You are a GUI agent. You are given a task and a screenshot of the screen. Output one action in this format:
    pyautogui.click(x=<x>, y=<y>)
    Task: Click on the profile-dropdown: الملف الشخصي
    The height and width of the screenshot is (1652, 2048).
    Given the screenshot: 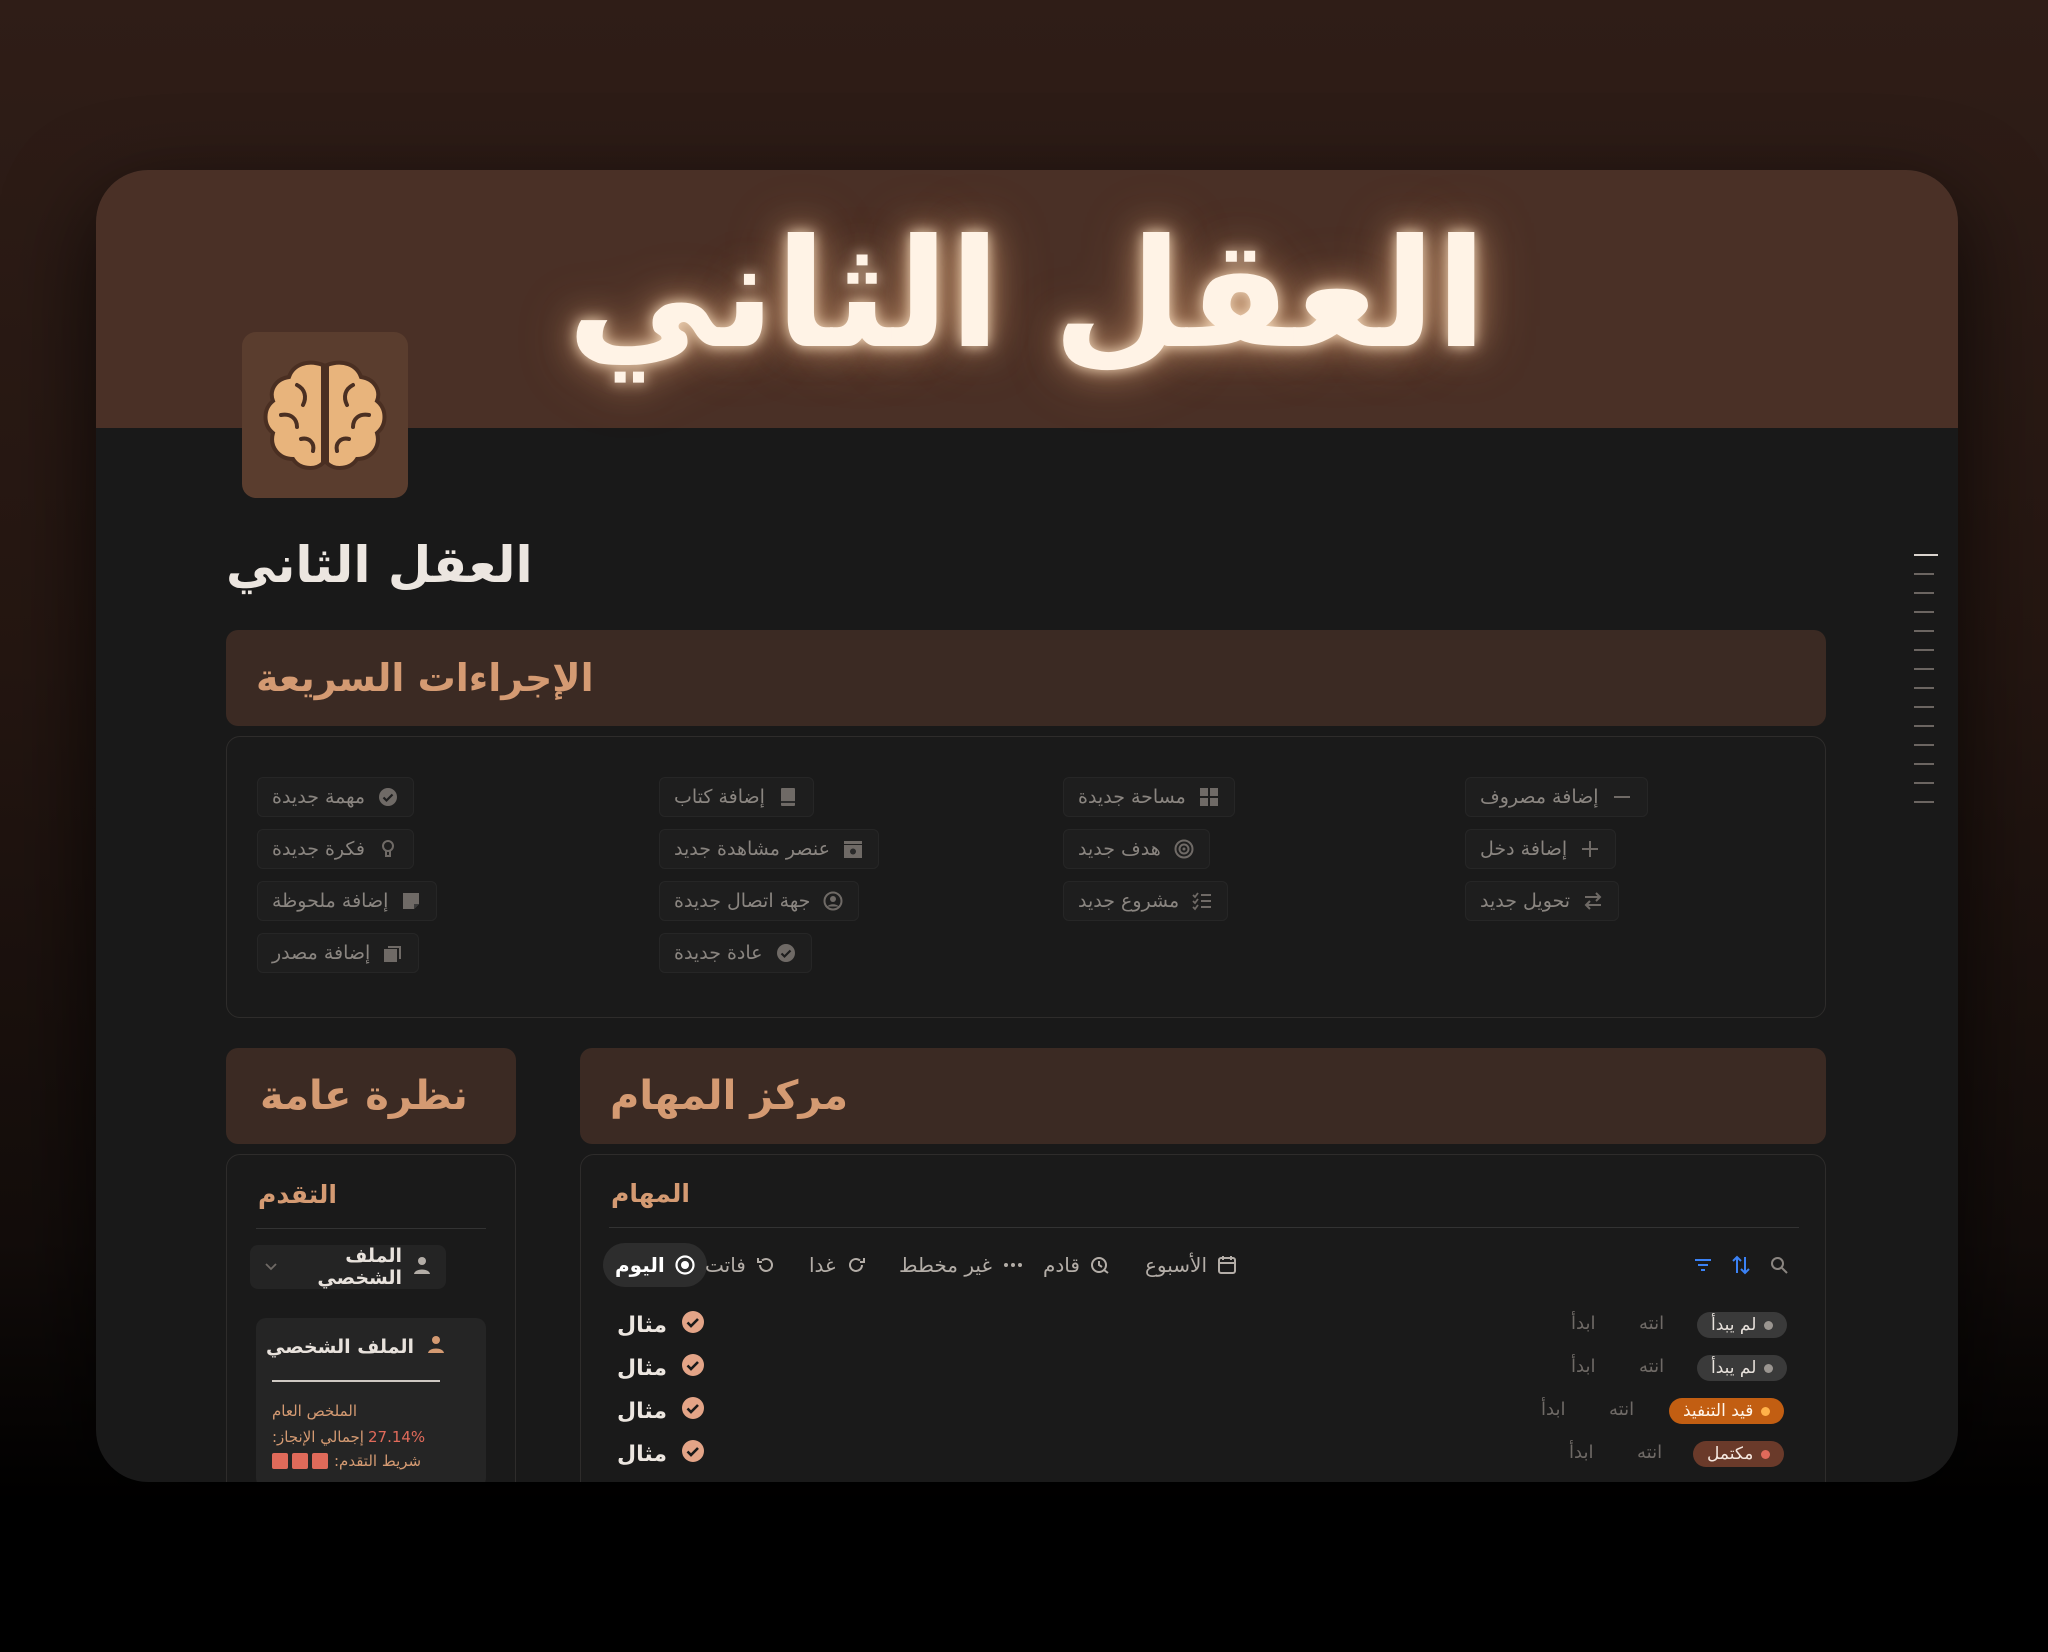 What is the action you would take?
    pyautogui.click(x=348, y=1267)
    